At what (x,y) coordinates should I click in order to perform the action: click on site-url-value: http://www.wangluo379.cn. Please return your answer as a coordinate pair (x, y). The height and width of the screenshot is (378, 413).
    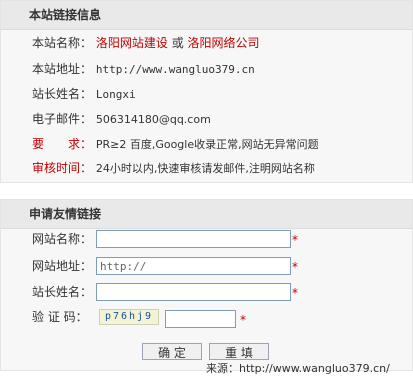
    Looking at the image, I should click on (175, 69).